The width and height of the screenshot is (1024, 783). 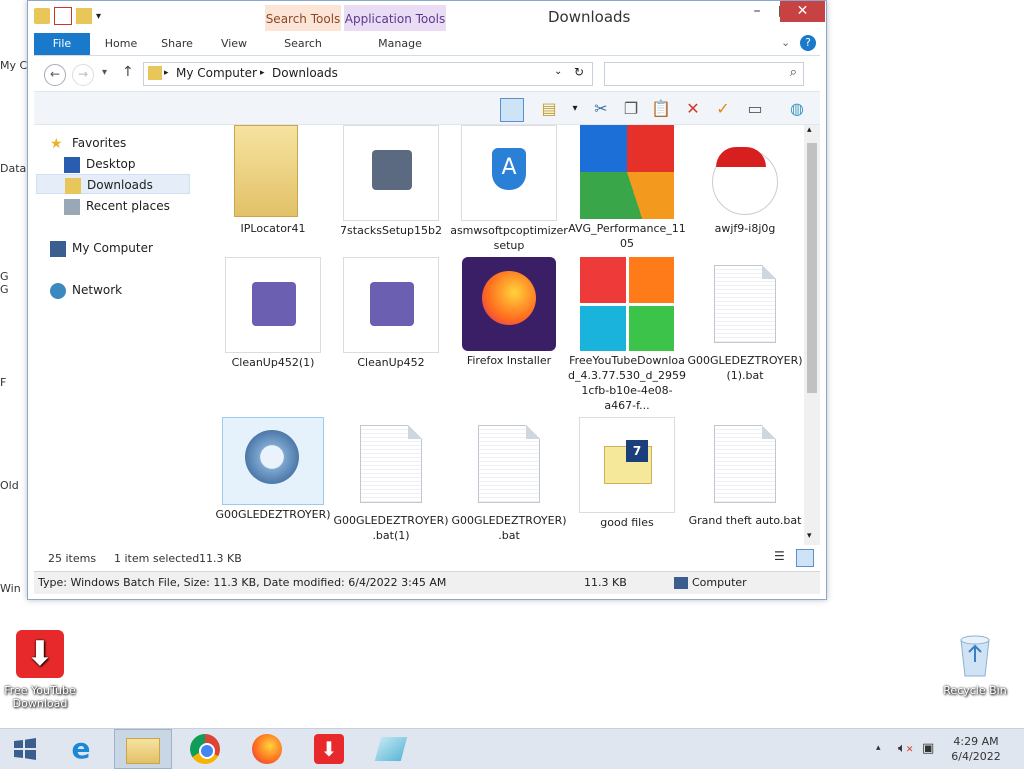 What do you see at coordinates (303, 44) in the screenshot?
I see `tab-search: Search` at bounding box center [303, 44].